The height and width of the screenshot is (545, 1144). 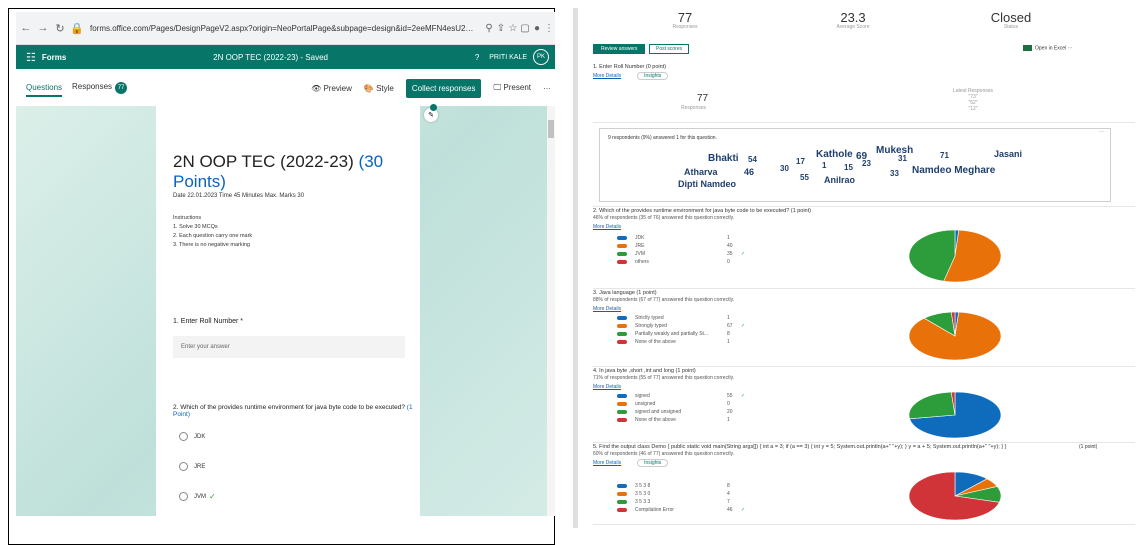 What do you see at coordinates (645, 404) in the screenshot?
I see `legend-label: unsigned` at bounding box center [645, 404].